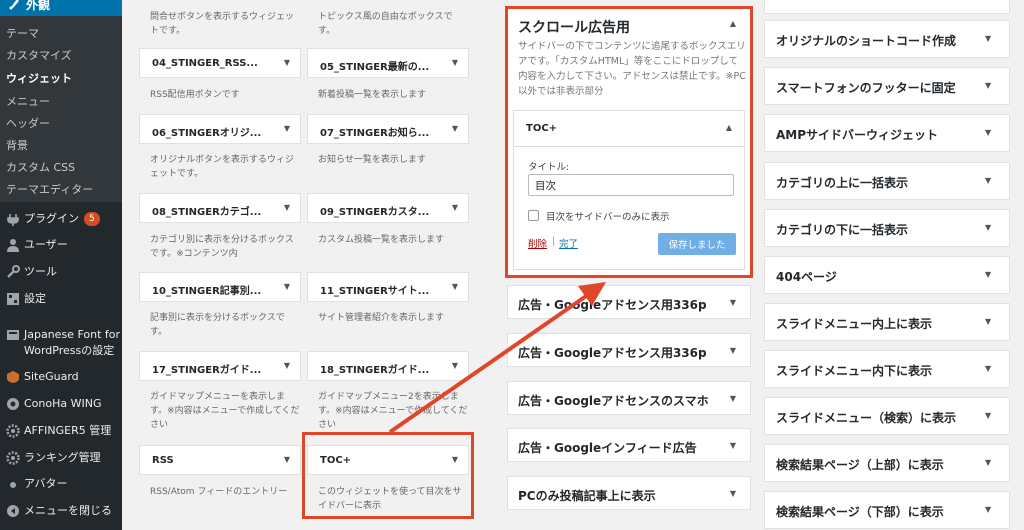  Describe the element at coordinates (388, 287) in the screenshot. I see `available-widget: 11_STINGERサイト... ▼` at that location.